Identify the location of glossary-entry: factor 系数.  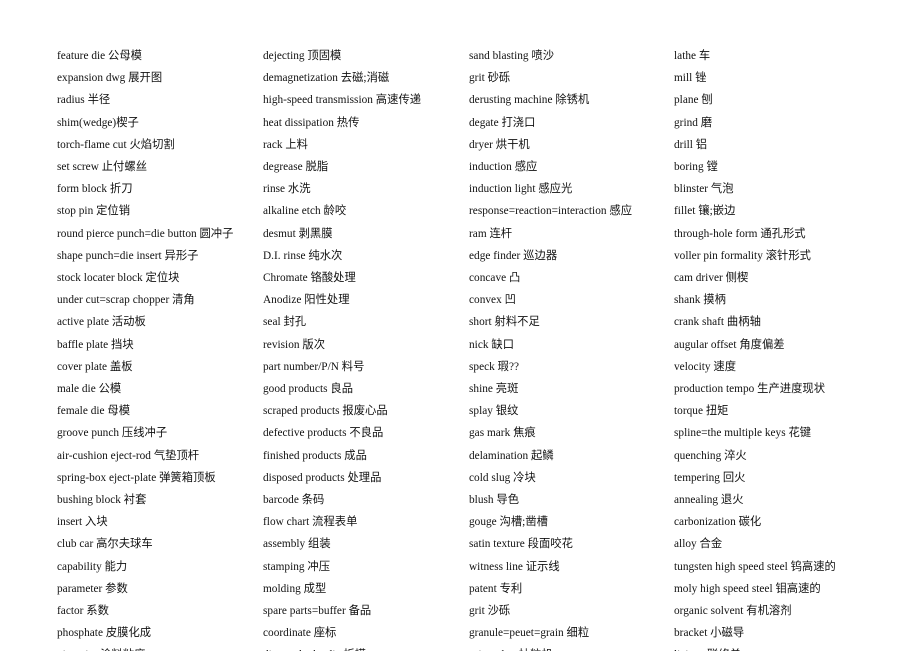
(83, 611).